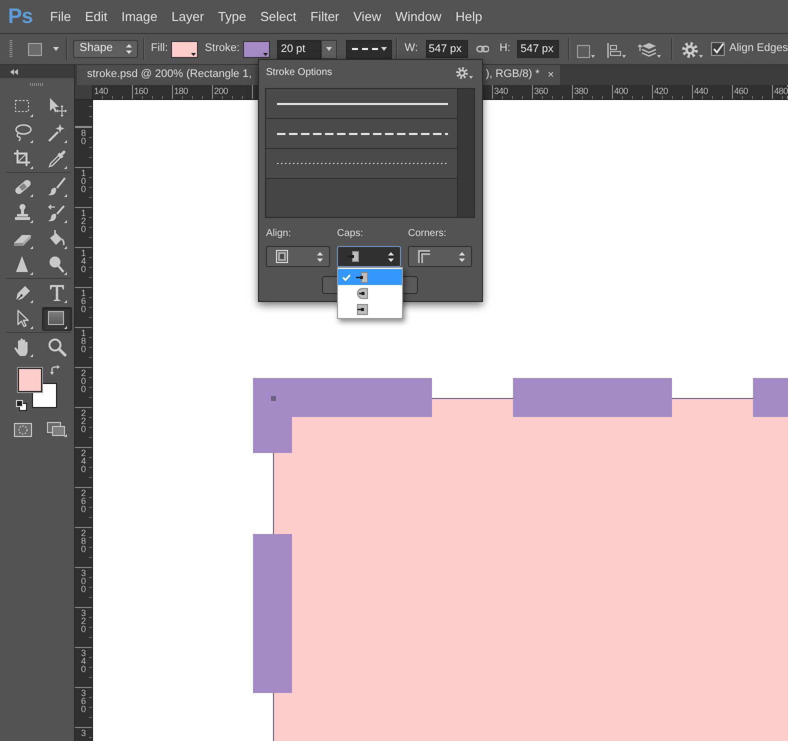  I want to click on dashed-line-icon, so click(362, 133).